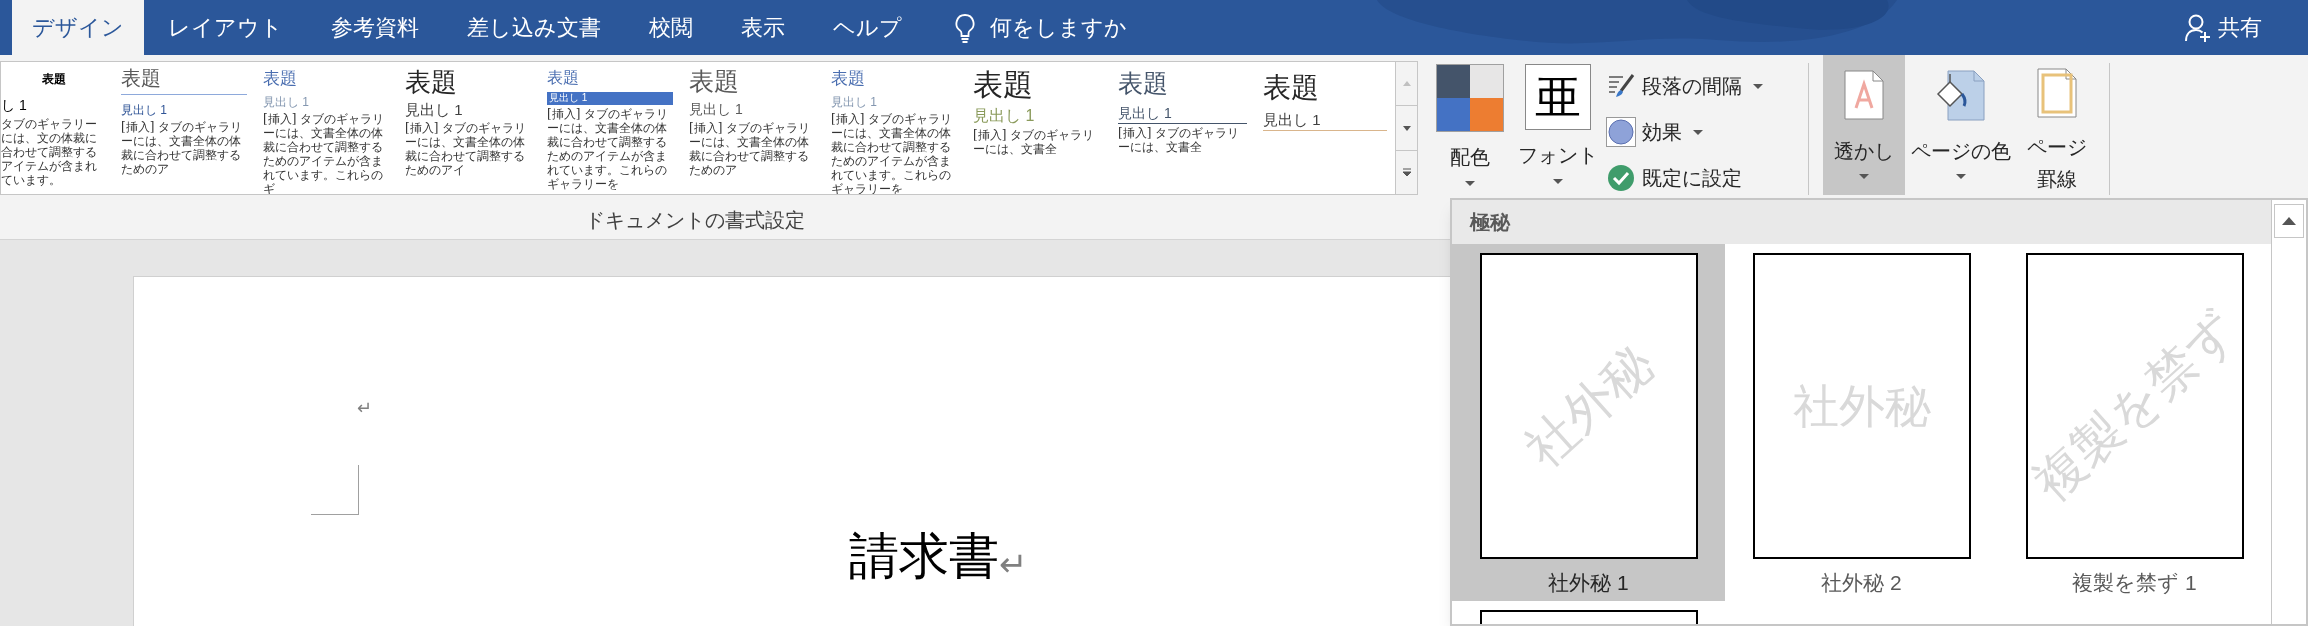 This screenshot has height=626, width=2308. What do you see at coordinates (671, 27) in the screenshot?
I see `ribbon-tab: 校閲` at bounding box center [671, 27].